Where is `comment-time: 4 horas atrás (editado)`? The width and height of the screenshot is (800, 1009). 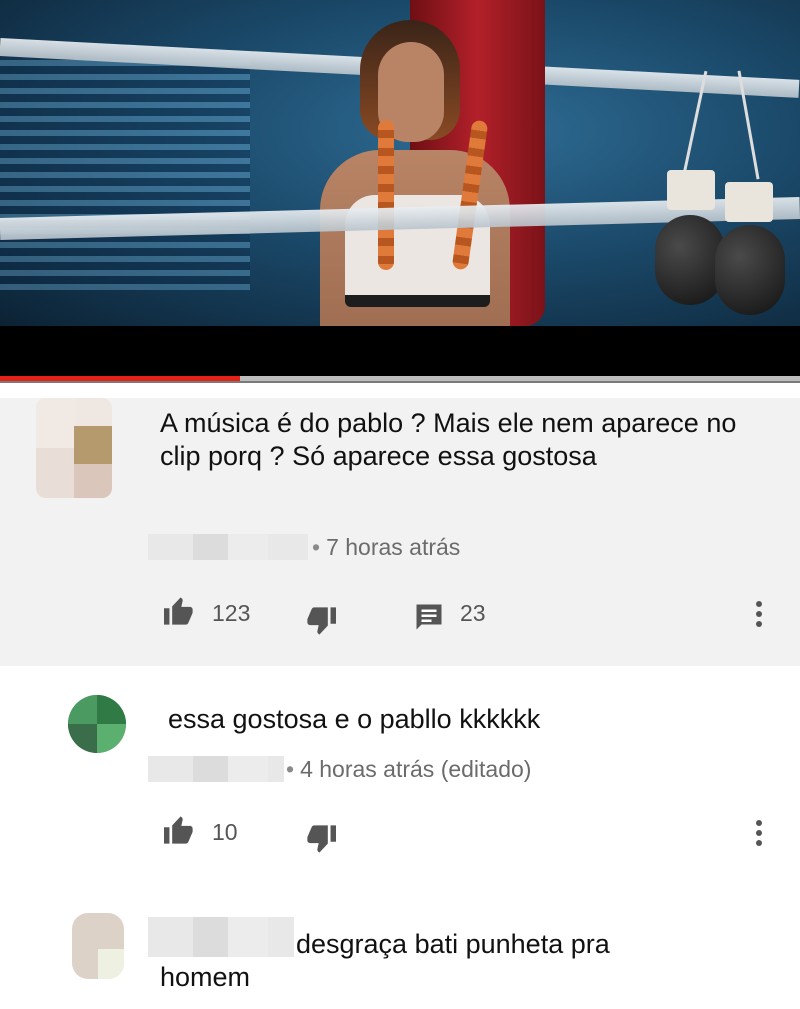 comment-time: 4 horas atrás (editado) is located at coordinates (416, 769).